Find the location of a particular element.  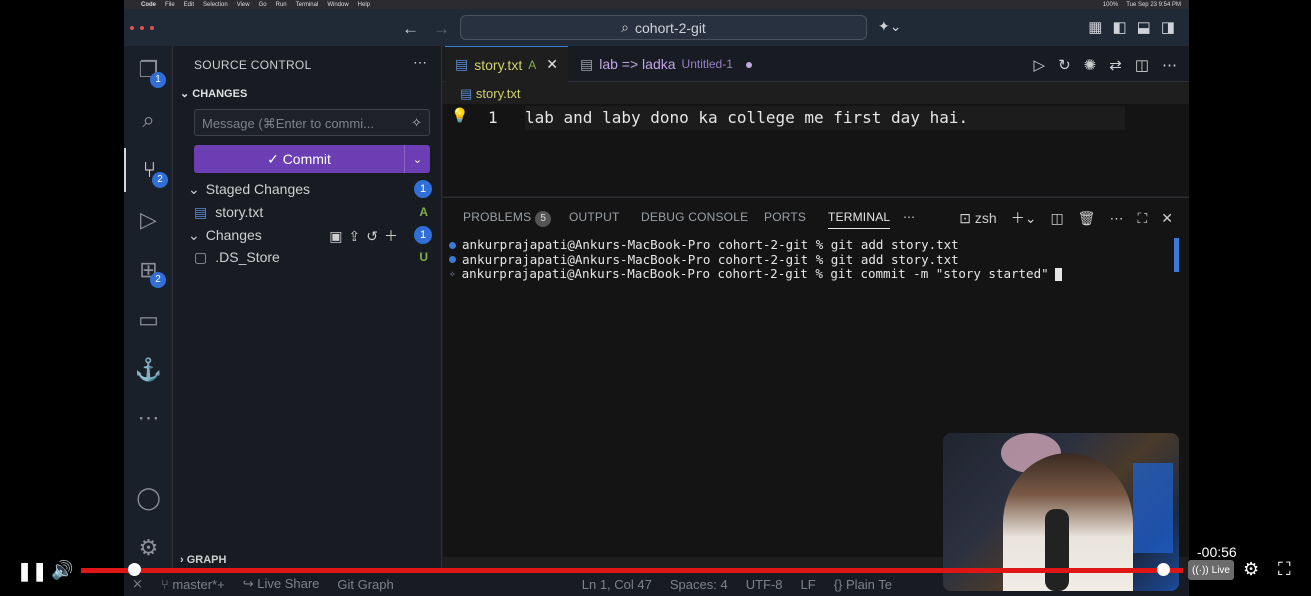

commit-message-input: Message (⌘Enter to commi... ✧ is located at coordinates (312, 122).